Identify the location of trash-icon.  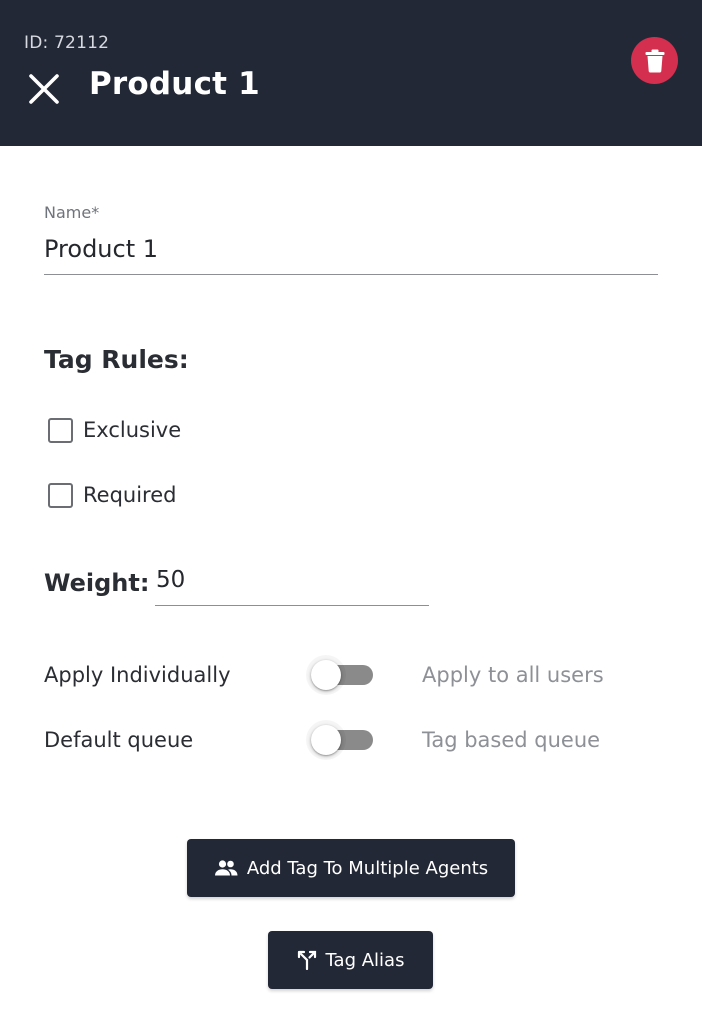
(654, 60).